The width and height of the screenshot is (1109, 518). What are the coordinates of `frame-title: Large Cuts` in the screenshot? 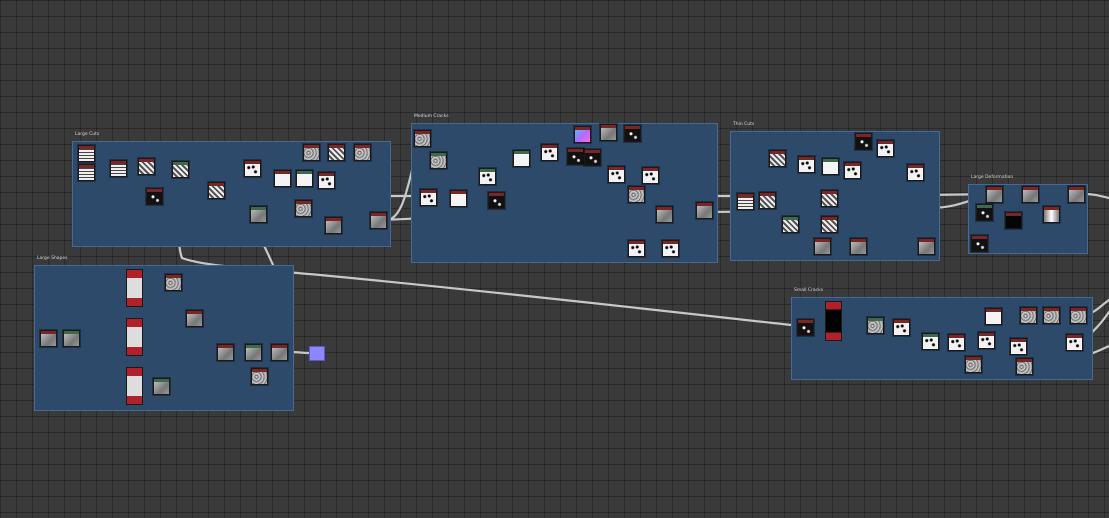 It's located at (87, 134).